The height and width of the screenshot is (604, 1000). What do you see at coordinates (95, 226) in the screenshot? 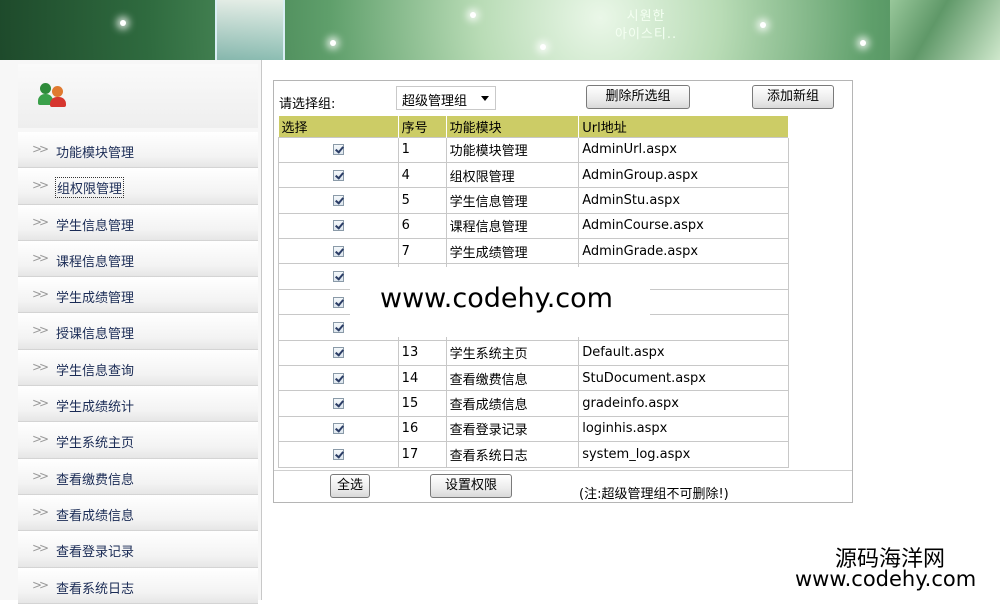
I see `sidebar-item-label: 学生信息管理` at bounding box center [95, 226].